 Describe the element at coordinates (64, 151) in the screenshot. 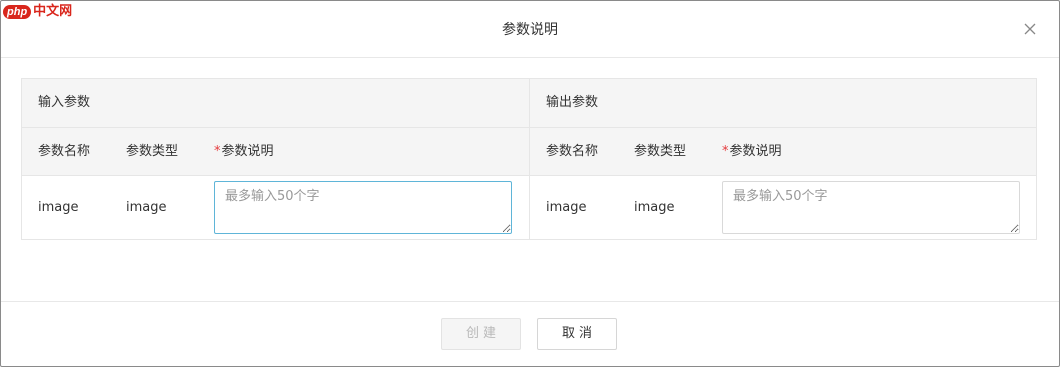

I see `input-col-name: 参数名称` at that location.